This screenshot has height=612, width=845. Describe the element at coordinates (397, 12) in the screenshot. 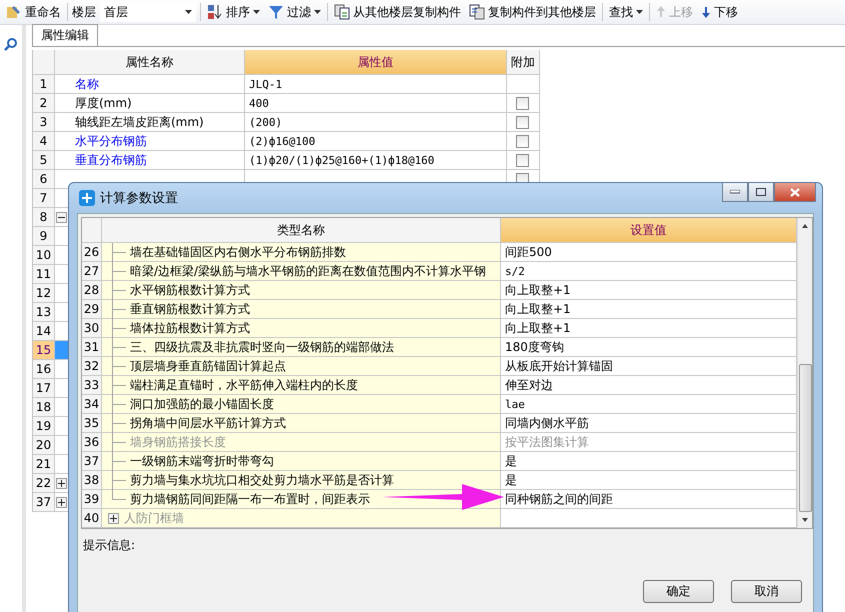

I see `copy-from-floor-button: 从其他楼层复制构件` at that location.